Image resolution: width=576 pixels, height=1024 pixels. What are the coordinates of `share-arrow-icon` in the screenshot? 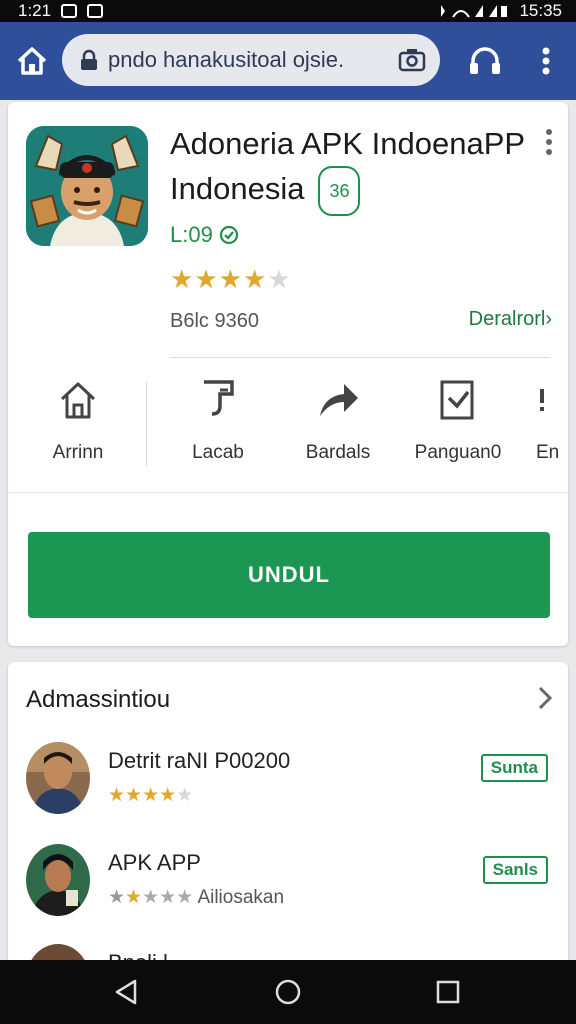 It's located at (339, 400).